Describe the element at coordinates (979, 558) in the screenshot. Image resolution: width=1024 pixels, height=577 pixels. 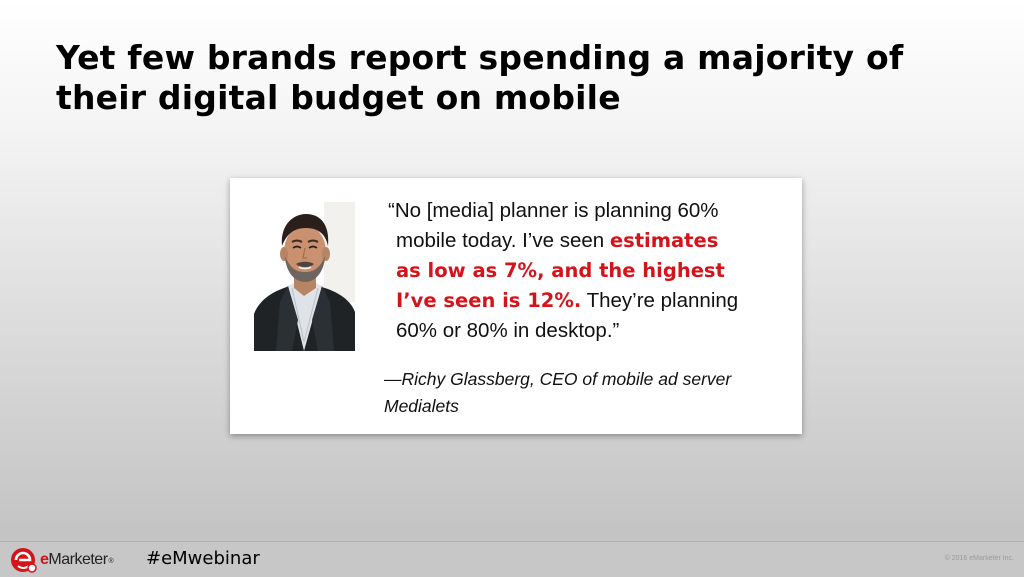
I see `copyright-notice: © 2016 eMarketer Inc.` at that location.